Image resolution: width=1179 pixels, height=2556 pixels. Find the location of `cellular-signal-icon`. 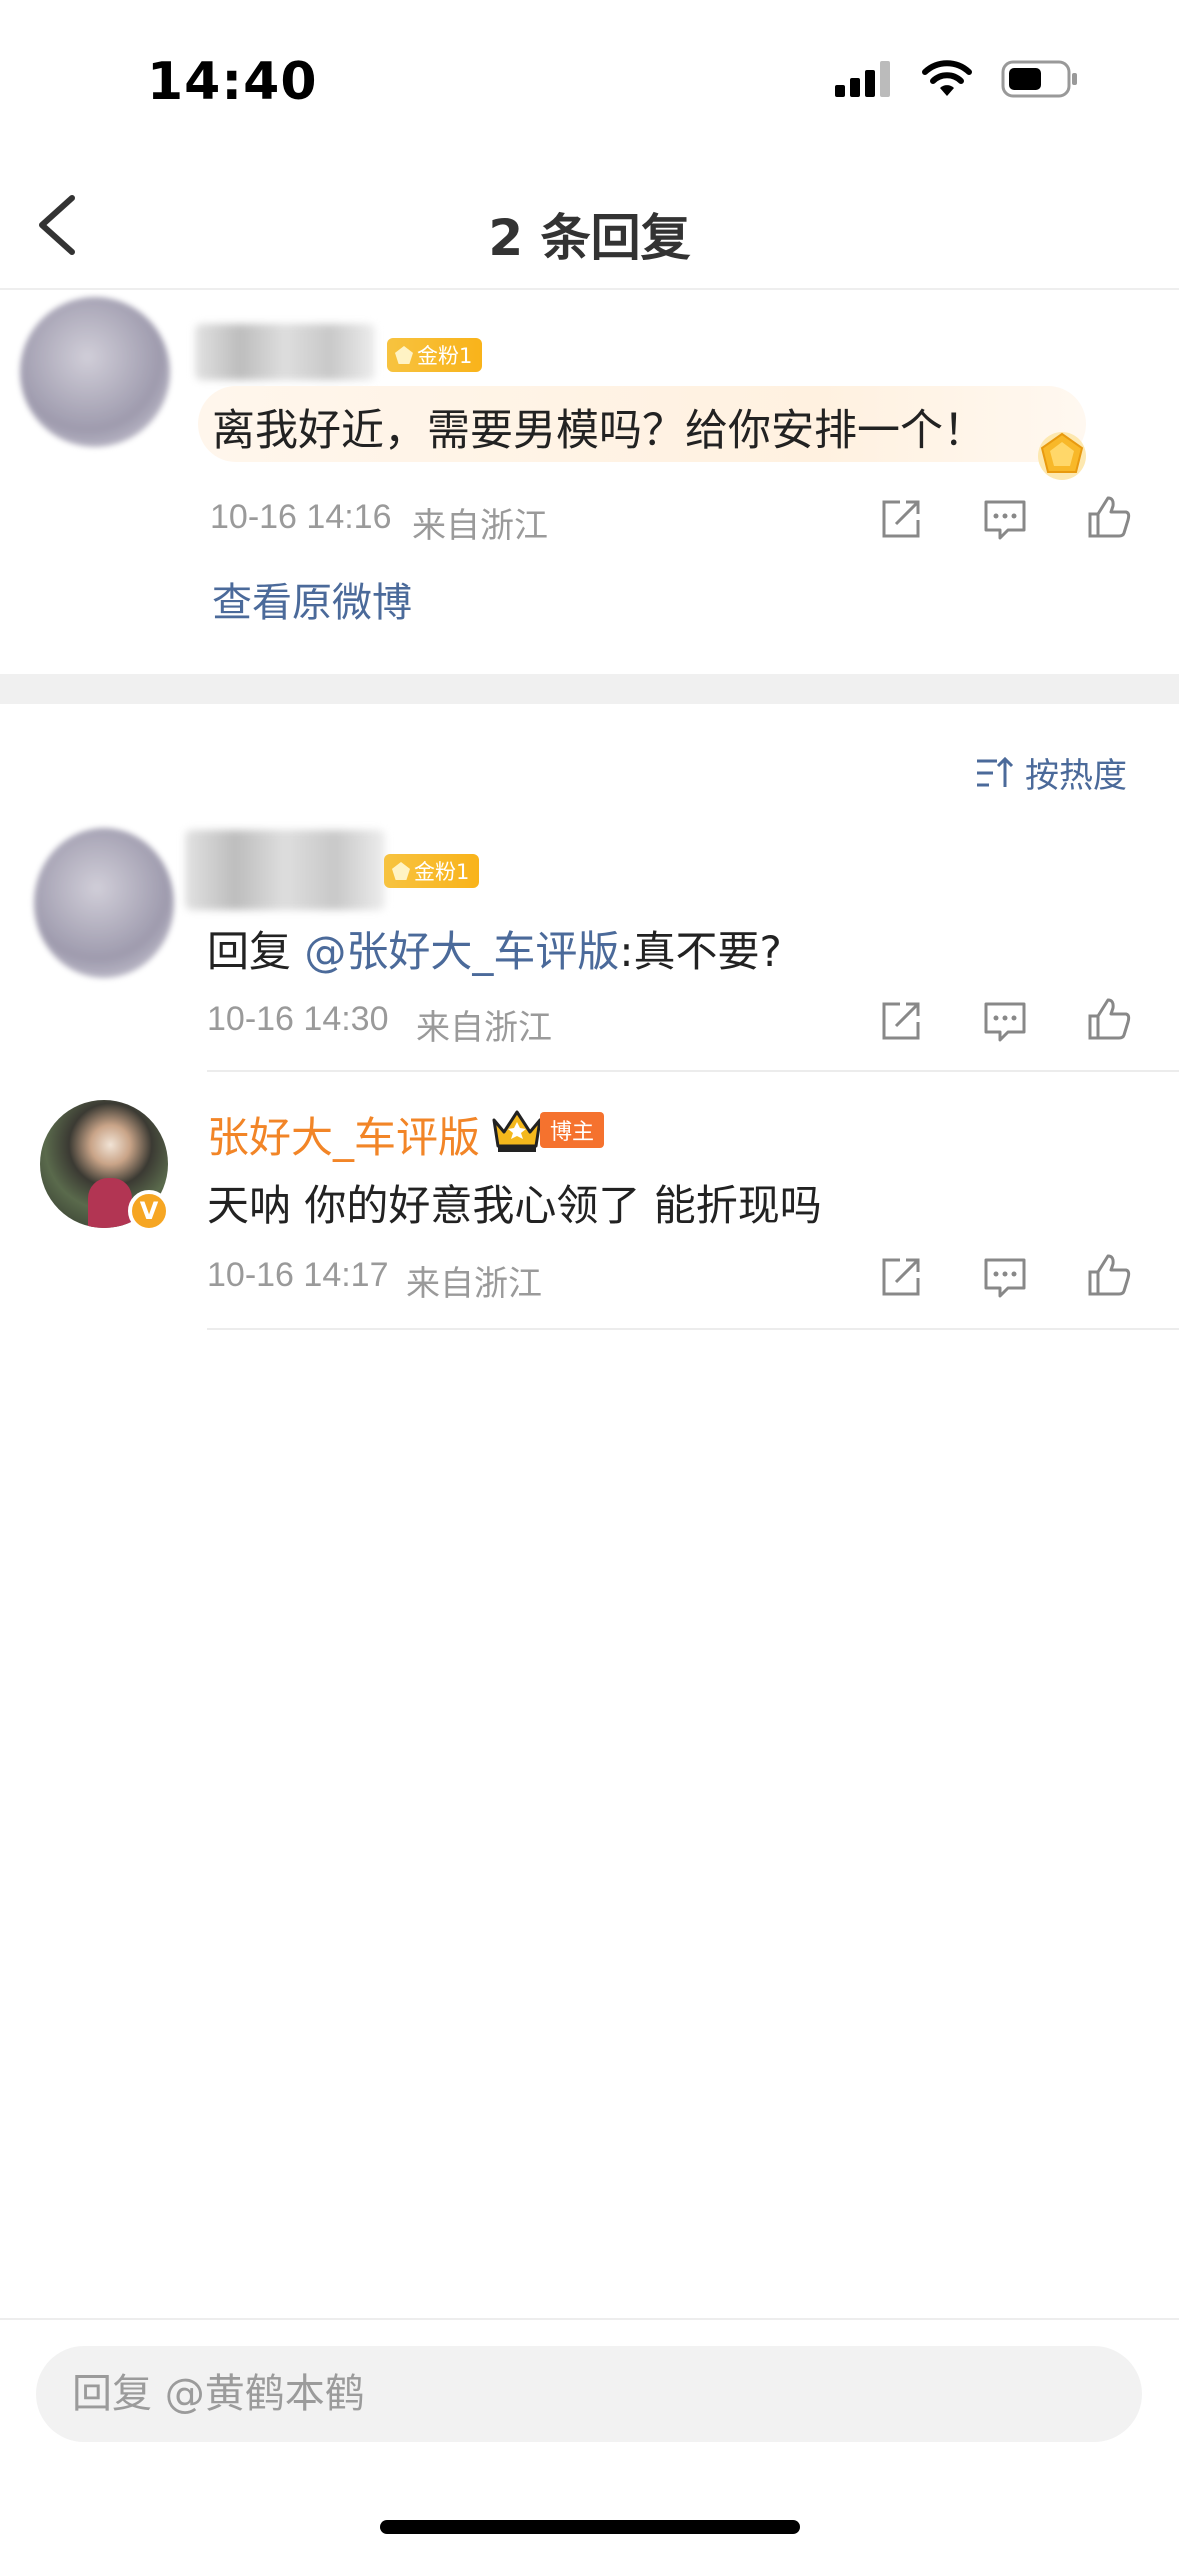

cellular-signal-icon is located at coordinates (862, 79).